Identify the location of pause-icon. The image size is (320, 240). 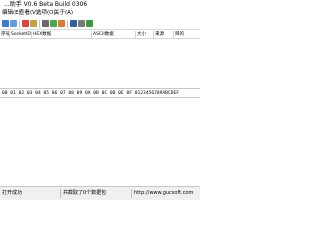
(33, 23).